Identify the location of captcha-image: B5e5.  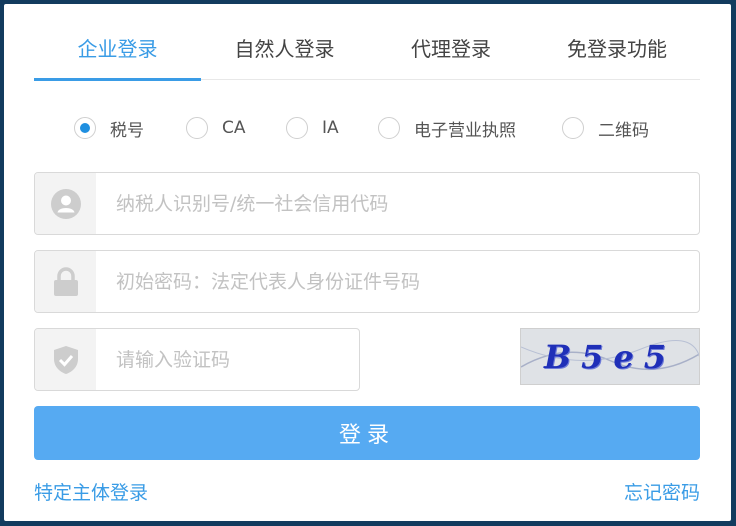
(610, 356).